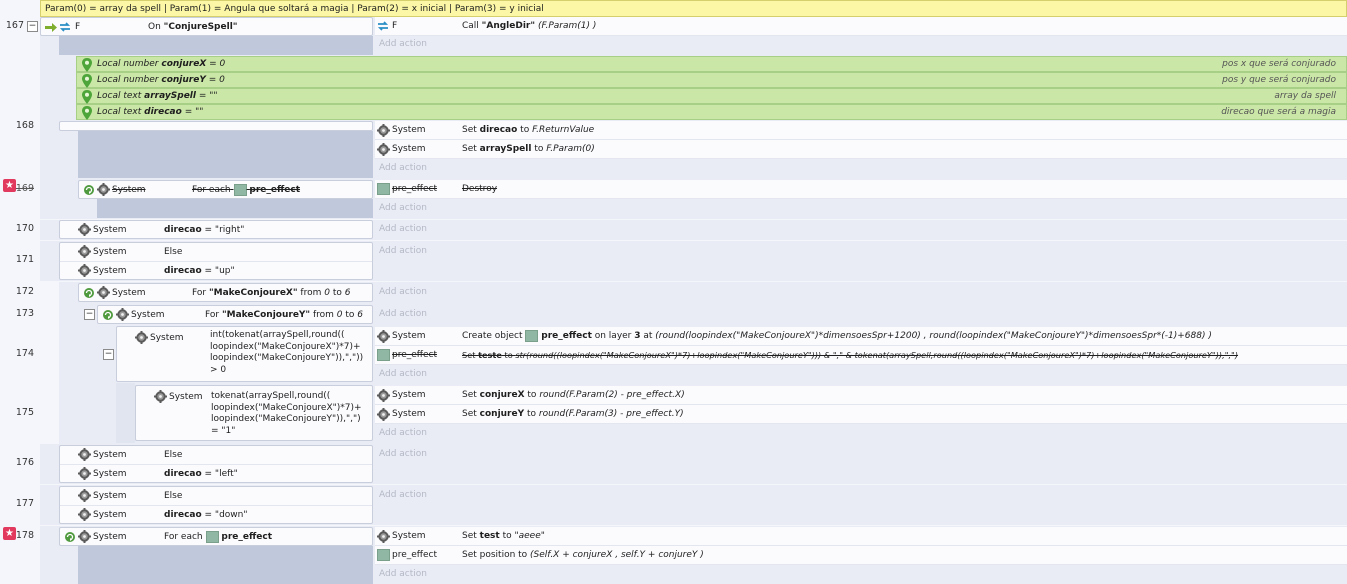 This screenshot has width=1347, height=584. What do you see at coordinates (528, 130) in the screenshot?
I see `action-text: Set direcao to F.ReturnValue` at bounding box center [528, 130].